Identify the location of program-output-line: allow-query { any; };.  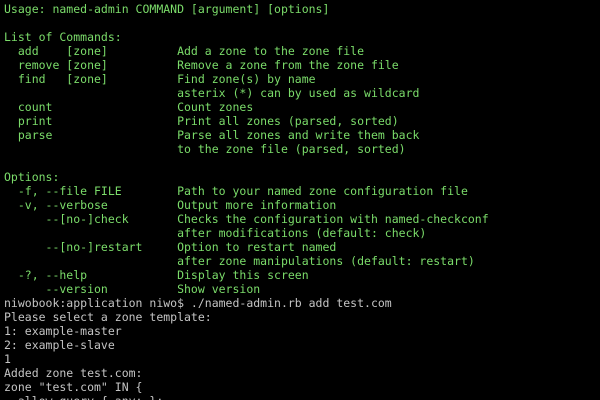
(302, 397).